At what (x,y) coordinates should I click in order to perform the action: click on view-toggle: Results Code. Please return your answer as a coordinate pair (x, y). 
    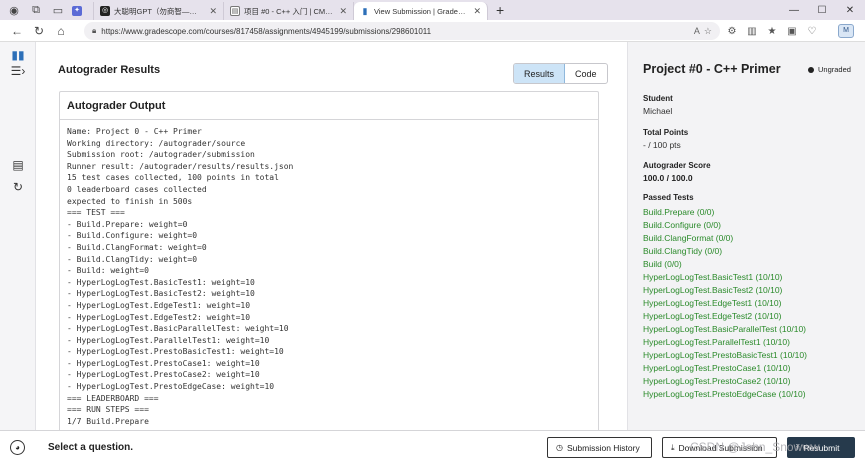
    Looking at the image, I should click on (560, 73).